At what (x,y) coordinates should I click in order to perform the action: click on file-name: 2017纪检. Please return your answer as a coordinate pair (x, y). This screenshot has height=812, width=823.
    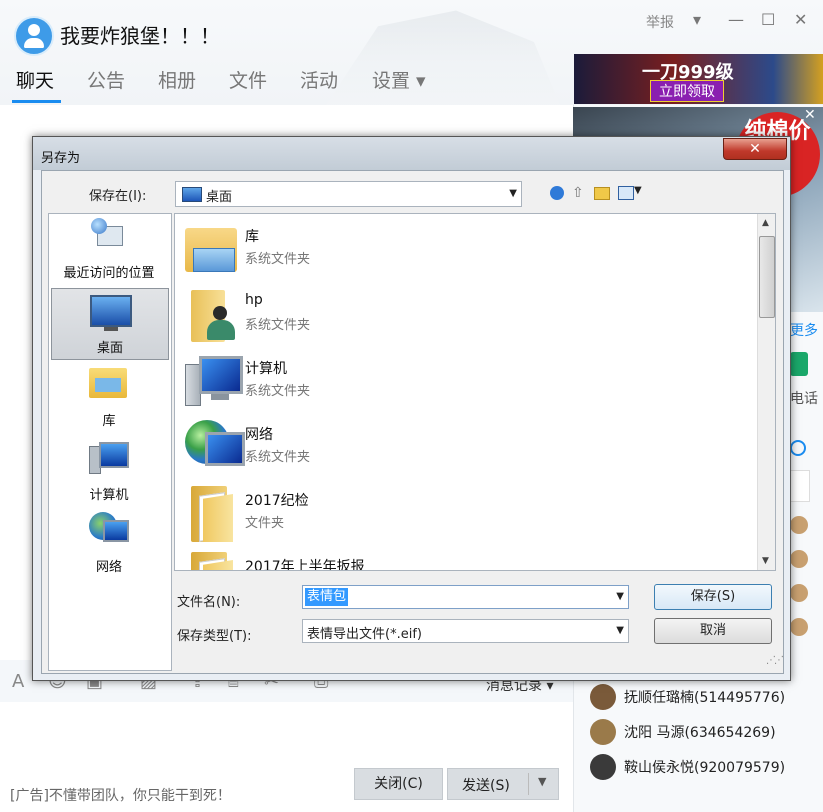
    Looking at the image, I should click on (277, 501).